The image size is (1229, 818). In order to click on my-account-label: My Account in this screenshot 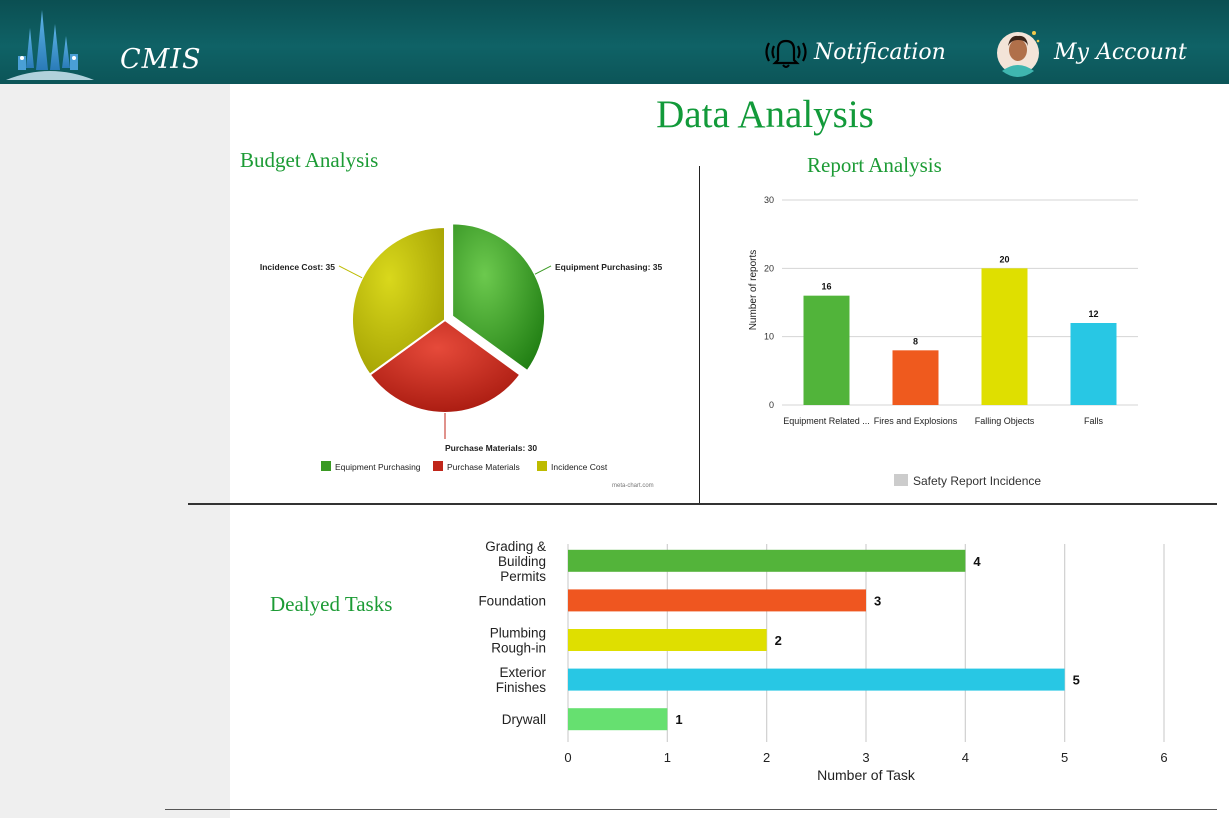, I will do `click(1120, 52)`.